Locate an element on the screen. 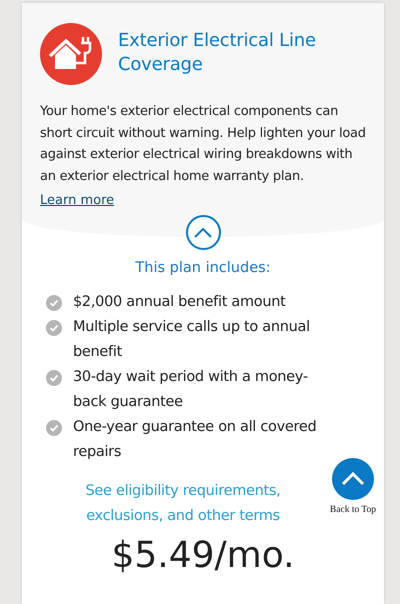 The height and width of the screenshot is (604, 400). feature-text: 30-day wait period with a money-back guarantee is located at coordinates (191, 390).